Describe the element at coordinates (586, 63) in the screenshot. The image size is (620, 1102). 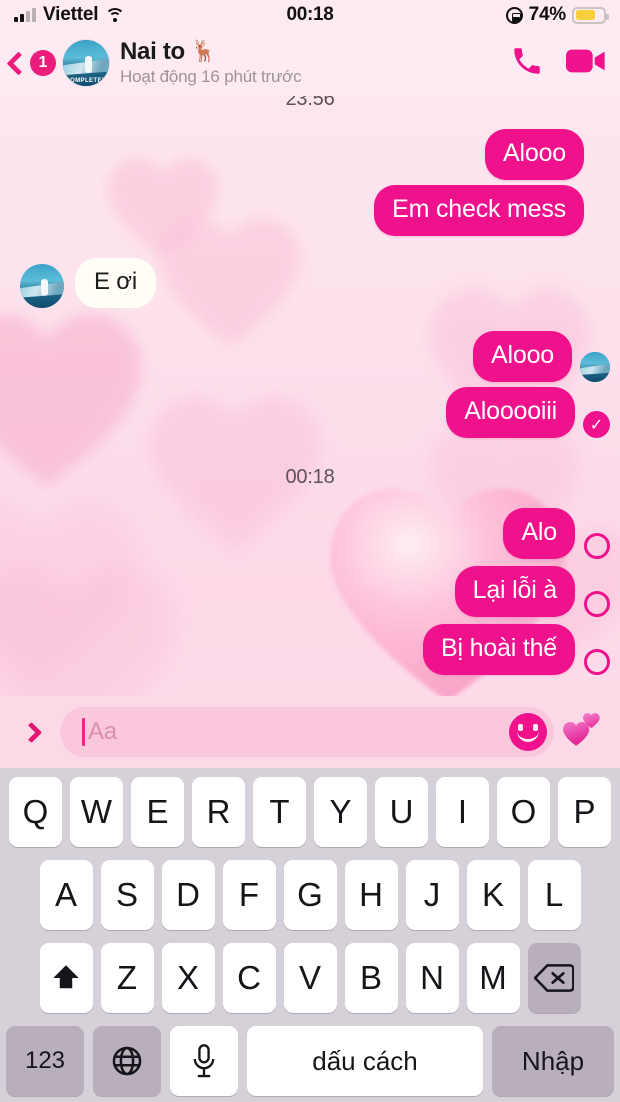
I see `video-call-icon` at that location.